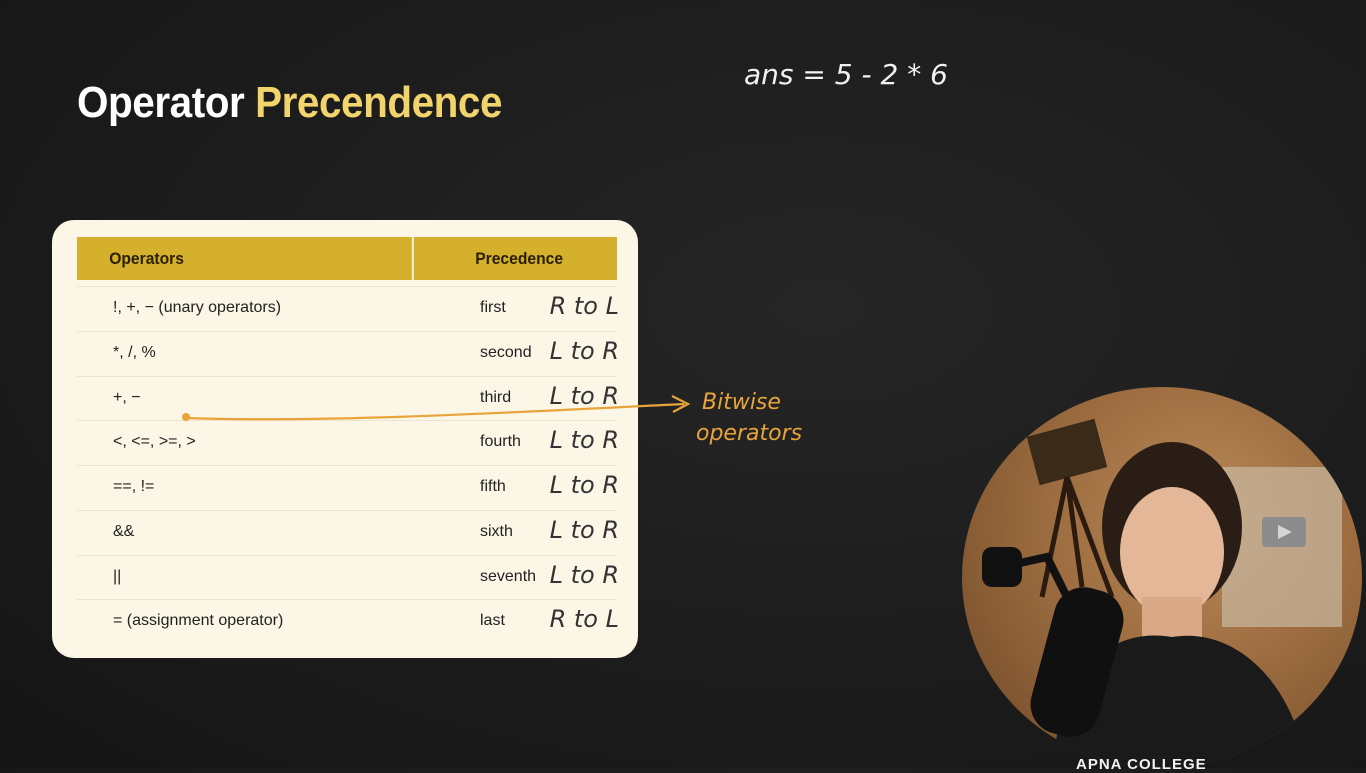  I want to click on row-rank: fifth, so click(493, 486).